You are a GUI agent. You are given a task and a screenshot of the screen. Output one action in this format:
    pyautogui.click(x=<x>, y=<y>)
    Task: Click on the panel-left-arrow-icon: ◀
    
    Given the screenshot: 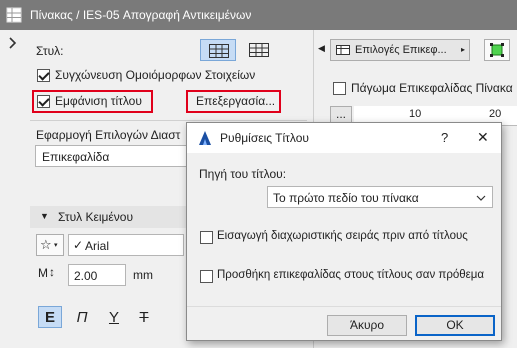 What is the action you would take?
    pyautogui.click(x=321, y=48)
    